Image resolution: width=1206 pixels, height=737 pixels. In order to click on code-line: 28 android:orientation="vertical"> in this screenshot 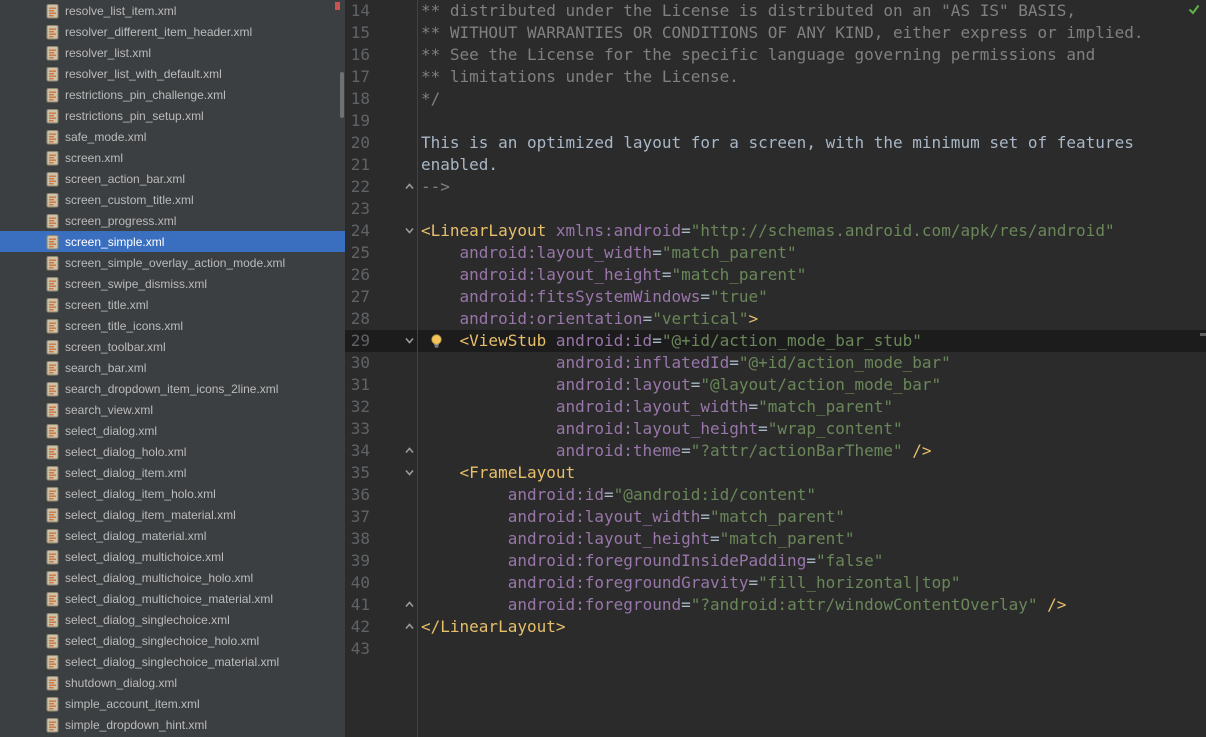, I will do `click(775, 319)`.